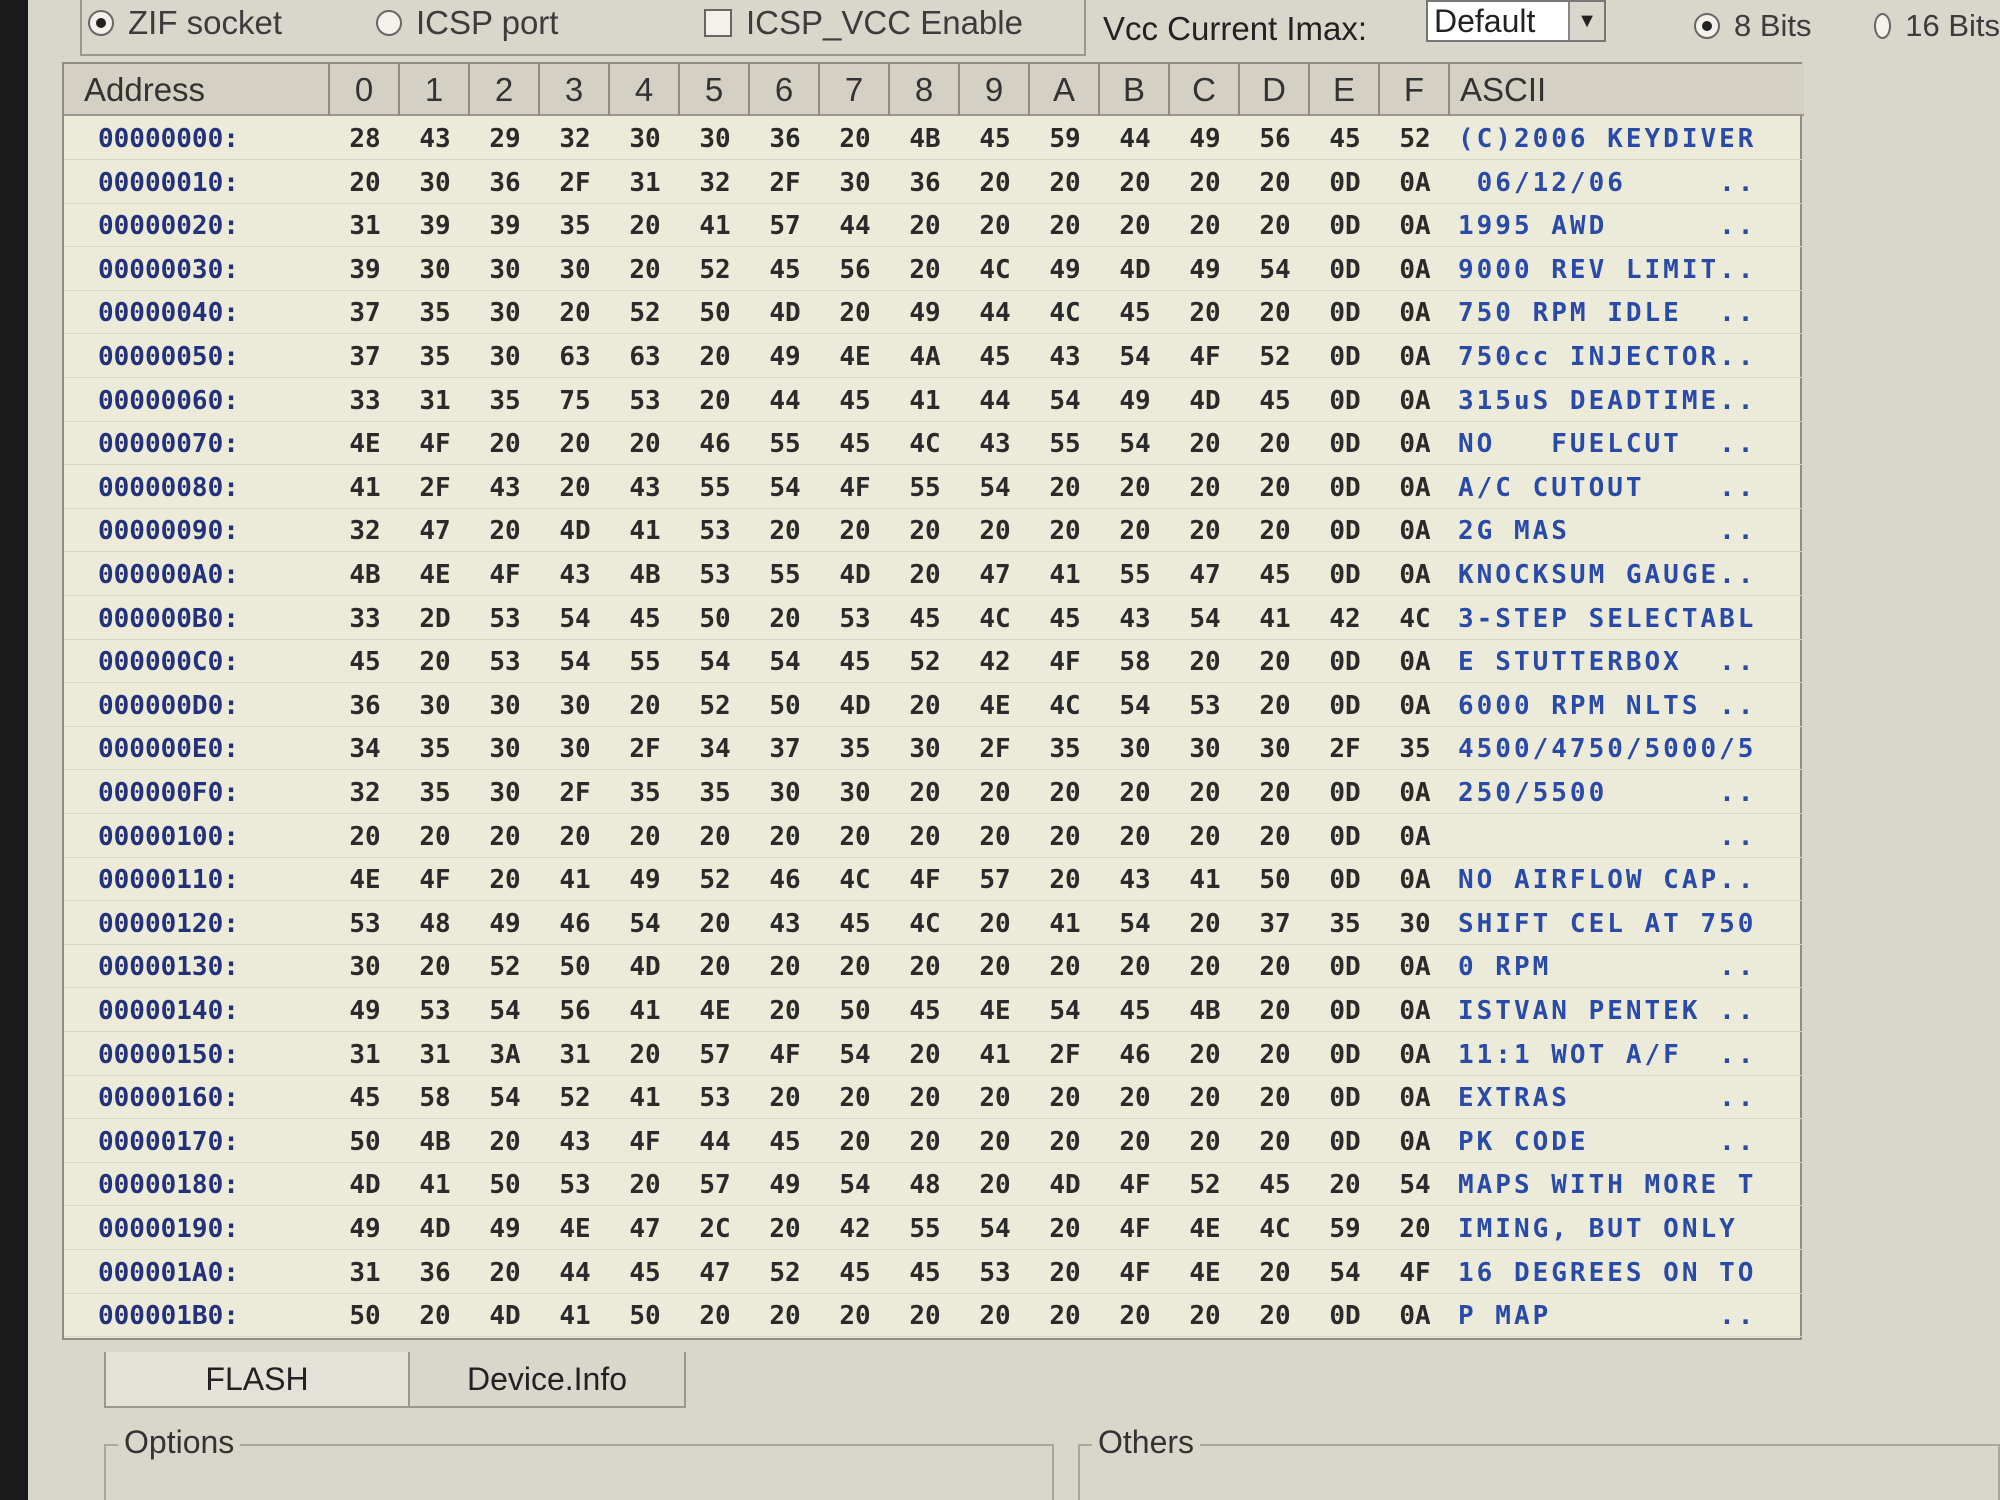 The height and width of the screenshot is (1500, 2000). I want to click on ascii-text-cell: 315uS DEADTIME.., so click(1627, 401).